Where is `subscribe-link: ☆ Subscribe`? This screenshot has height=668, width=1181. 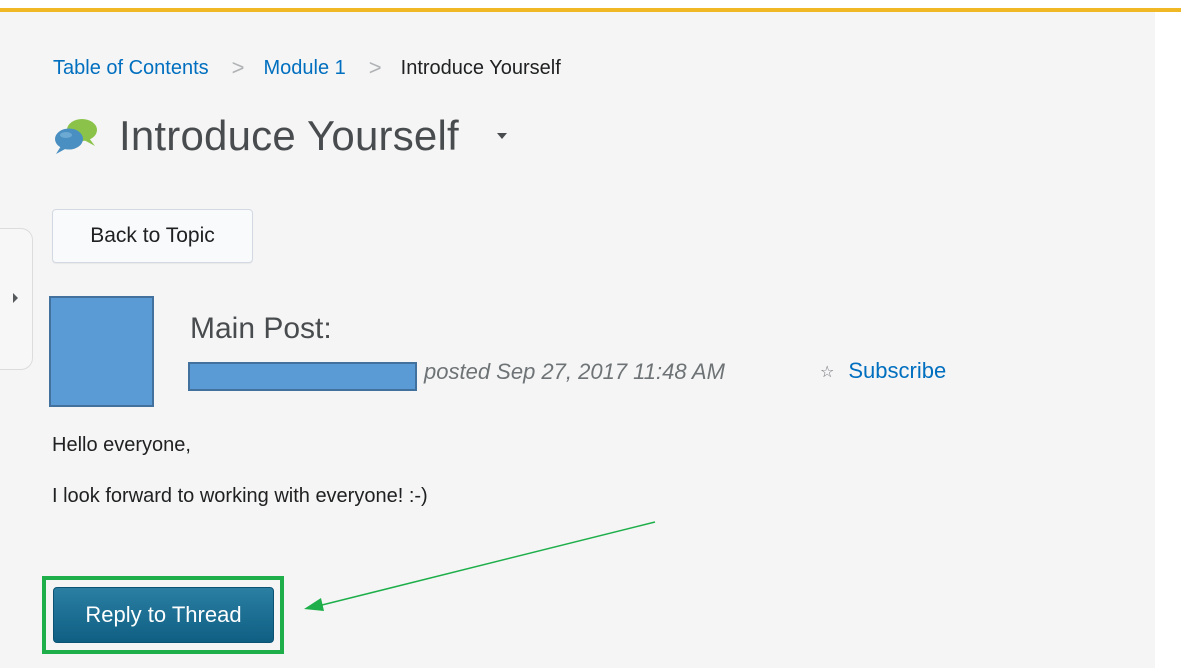 subscribe-link: ☆ Subscribe is located at coordinates (883, 371).